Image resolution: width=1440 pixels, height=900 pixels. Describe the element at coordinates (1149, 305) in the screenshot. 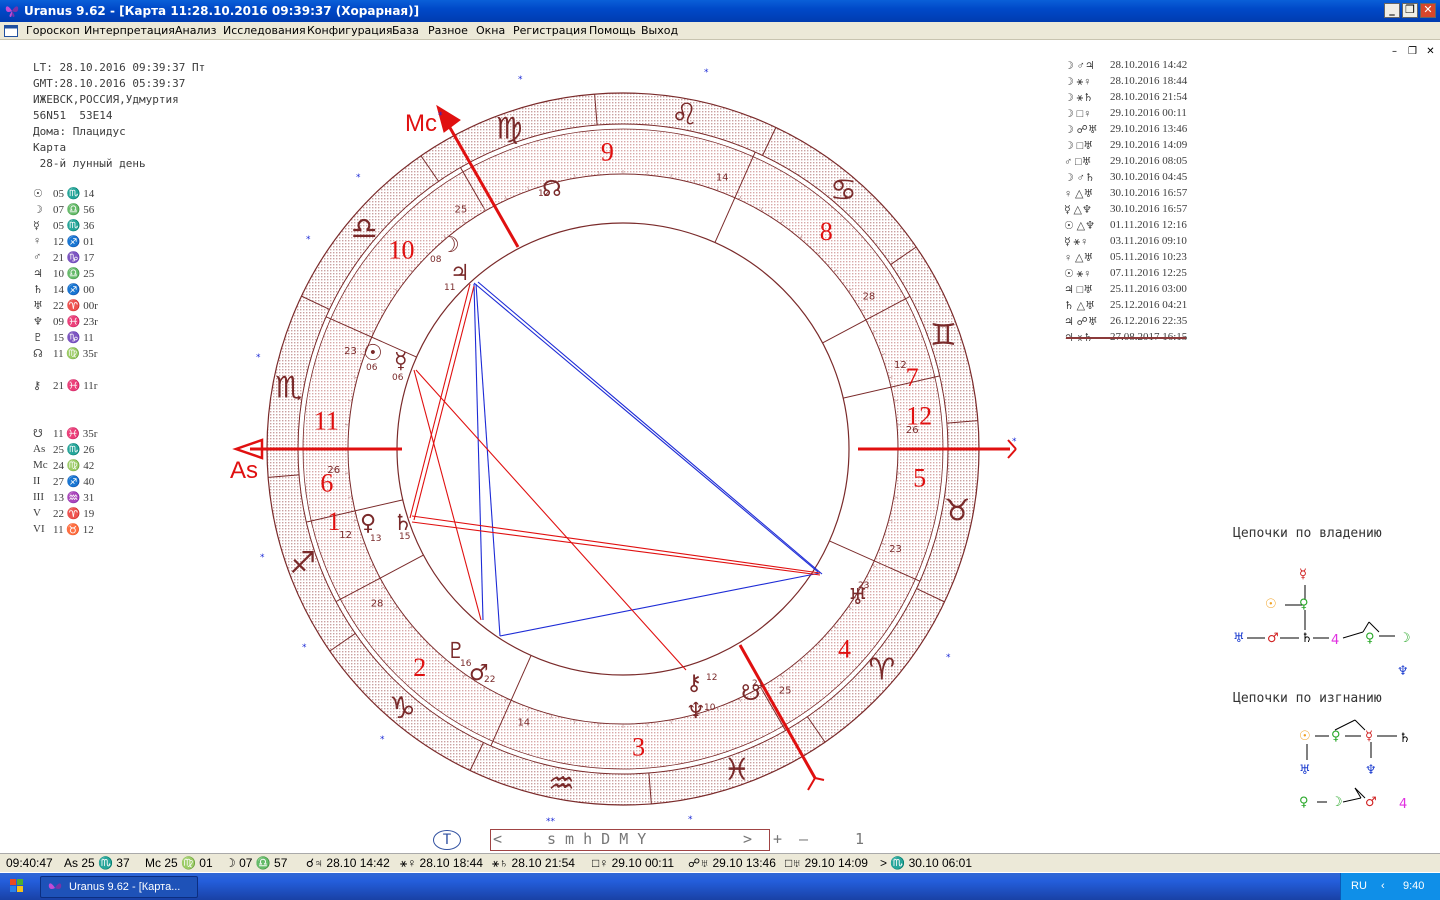

I see `aspect-date: 25.12.2016 04:21` at that location.